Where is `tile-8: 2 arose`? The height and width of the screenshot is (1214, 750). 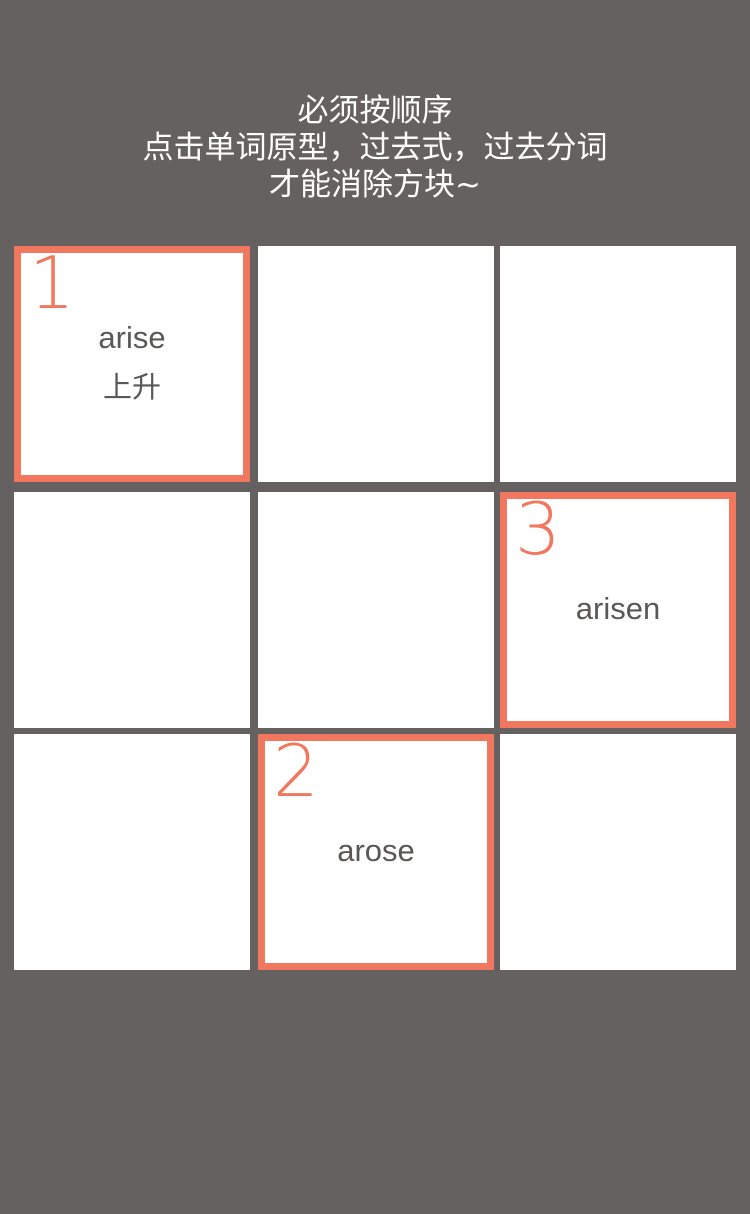
tile-8: 2 arose is located at coordinates (376, 852).